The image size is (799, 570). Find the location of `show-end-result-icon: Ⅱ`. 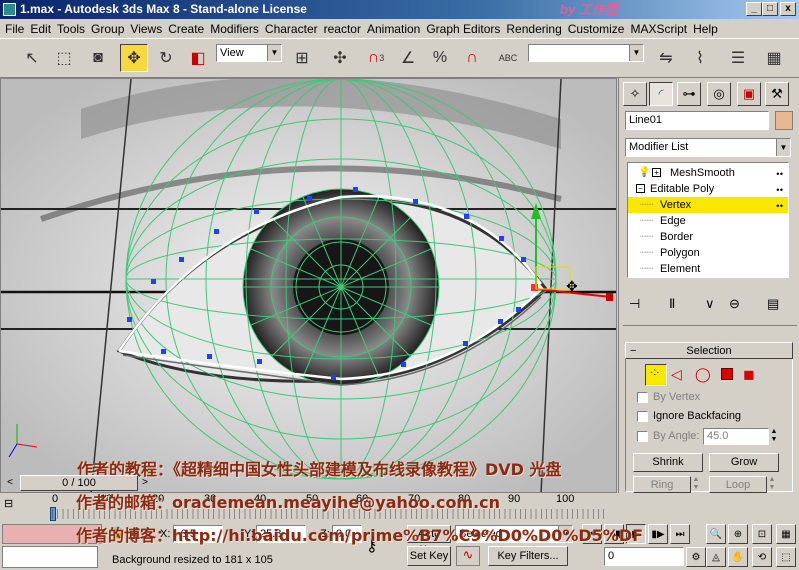

show-end-result-icon: Ⅱ is located at coordinates (672, 304).